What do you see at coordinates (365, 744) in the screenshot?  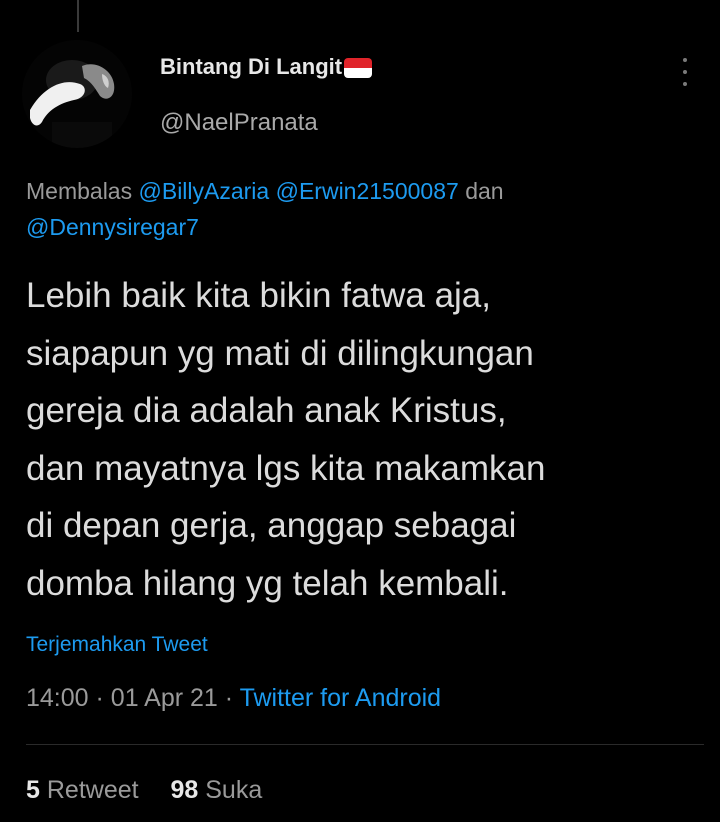 I see `divider` at bounding box center [365, 744].